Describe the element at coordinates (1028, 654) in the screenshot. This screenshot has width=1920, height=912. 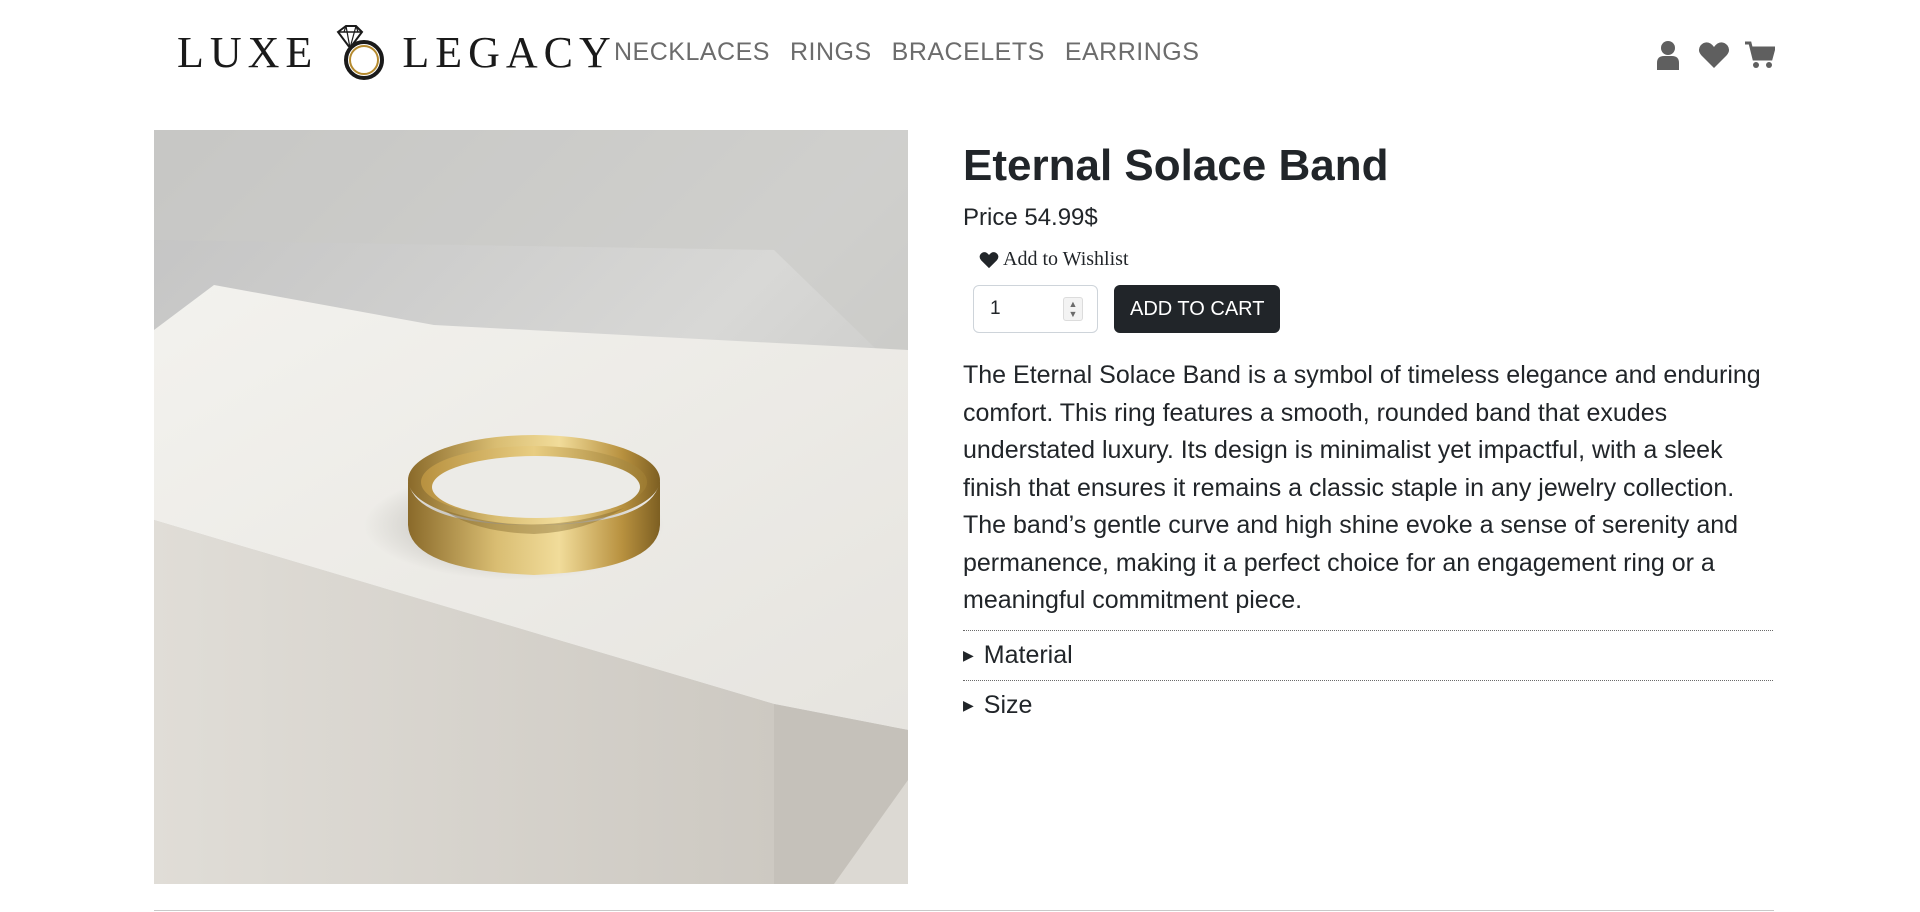
I see `accordion-material-label: Material` at that location.